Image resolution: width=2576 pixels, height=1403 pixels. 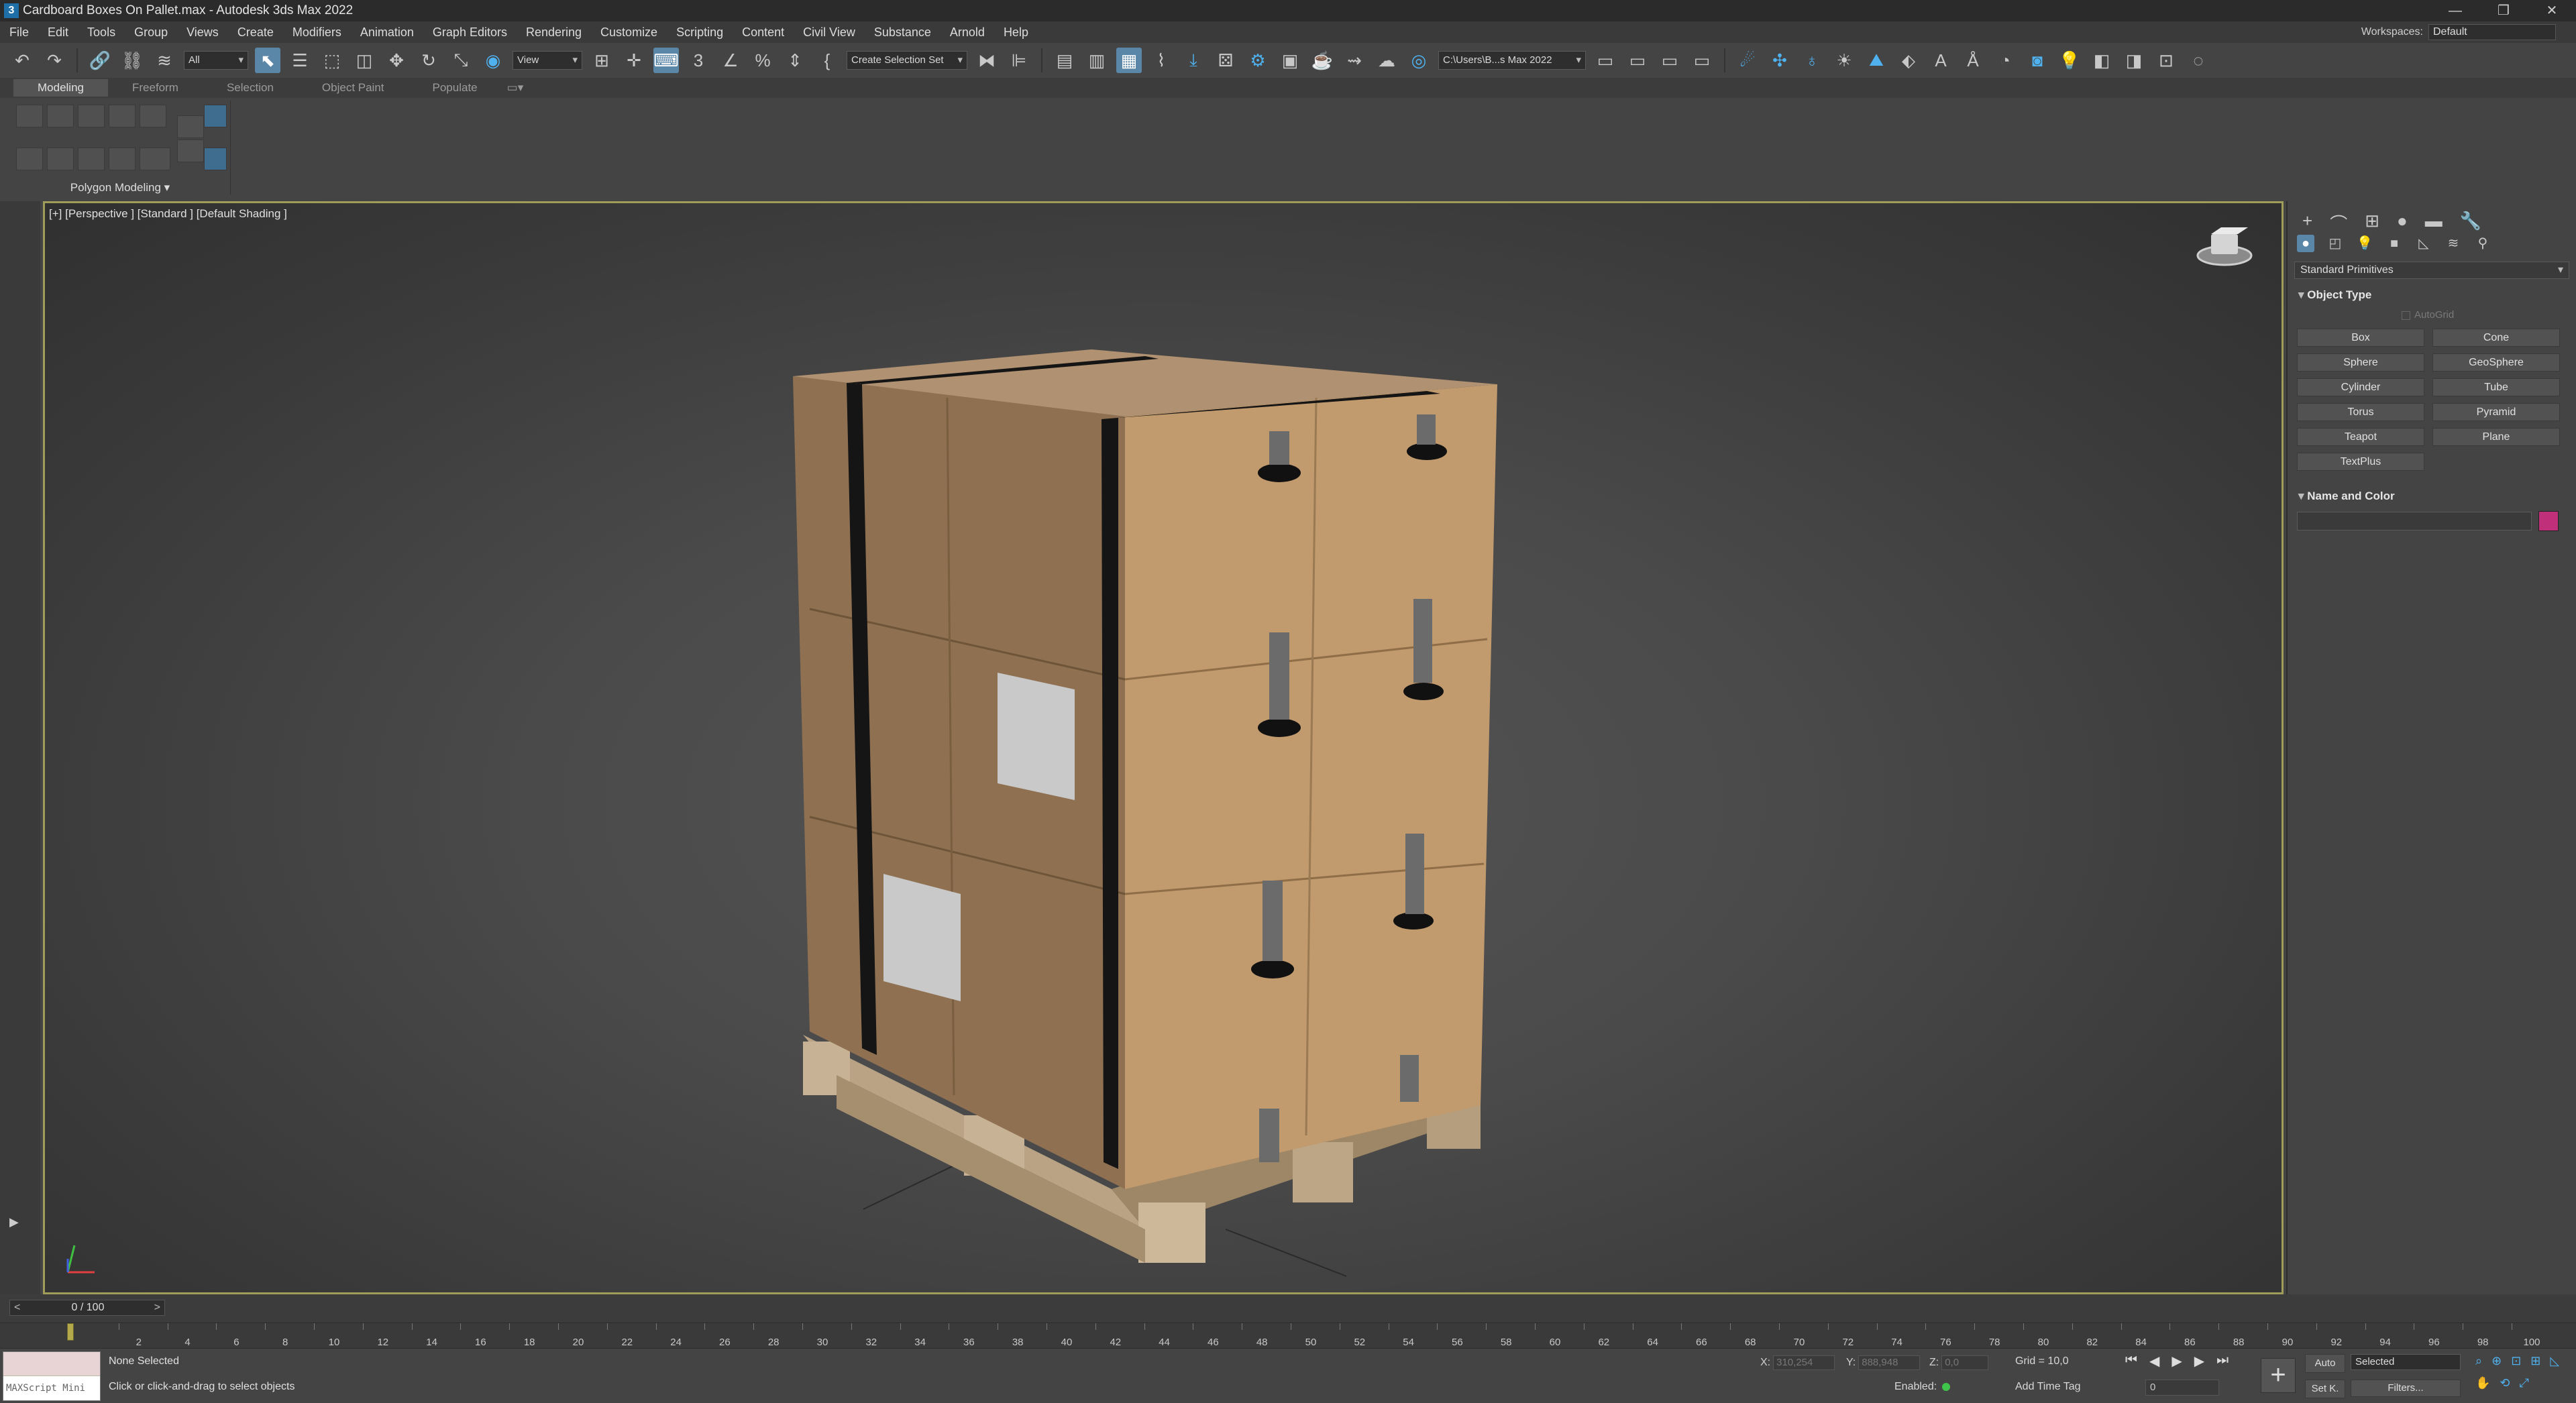 What do you see at coordinates (2154, 1361) in the screenshot?
I see `previous-frame-icon: ◀` at bounding box center [2154, 1361].